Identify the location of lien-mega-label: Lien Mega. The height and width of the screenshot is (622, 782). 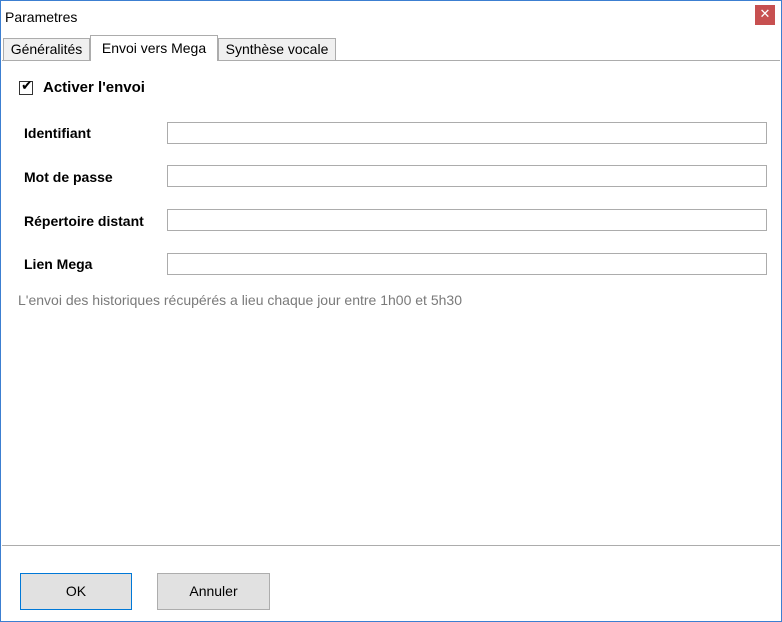
(58, 264).